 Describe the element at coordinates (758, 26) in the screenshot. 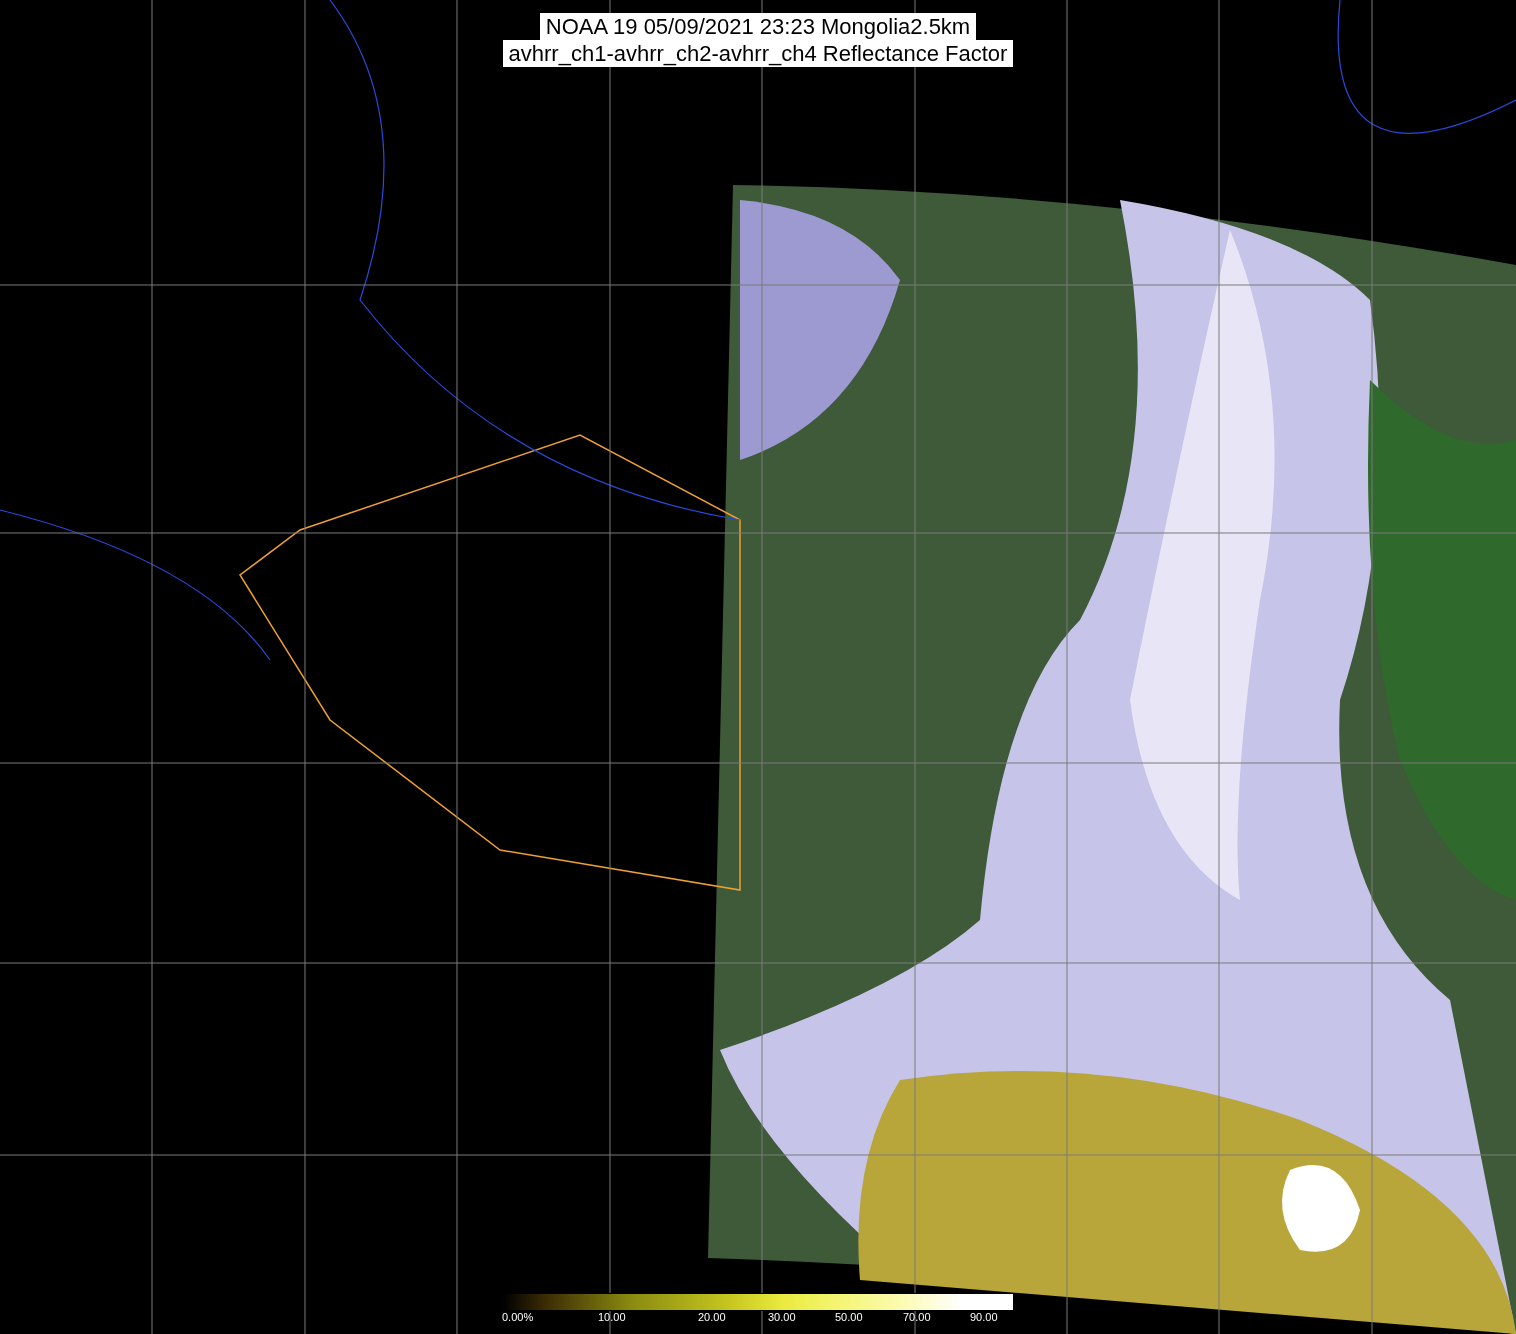

I see `map-title: NOAA 19 05/09/2021 23:23 Mongolia2.5km` at that location.